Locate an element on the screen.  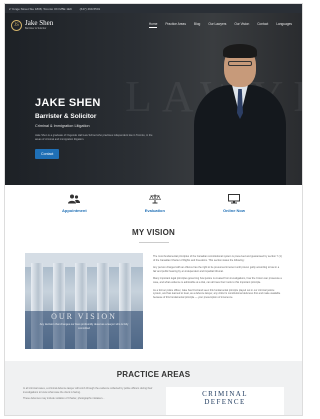
criminal-defence-card: CRIMINAL DEFENCE is located at coordinates (225, 401).